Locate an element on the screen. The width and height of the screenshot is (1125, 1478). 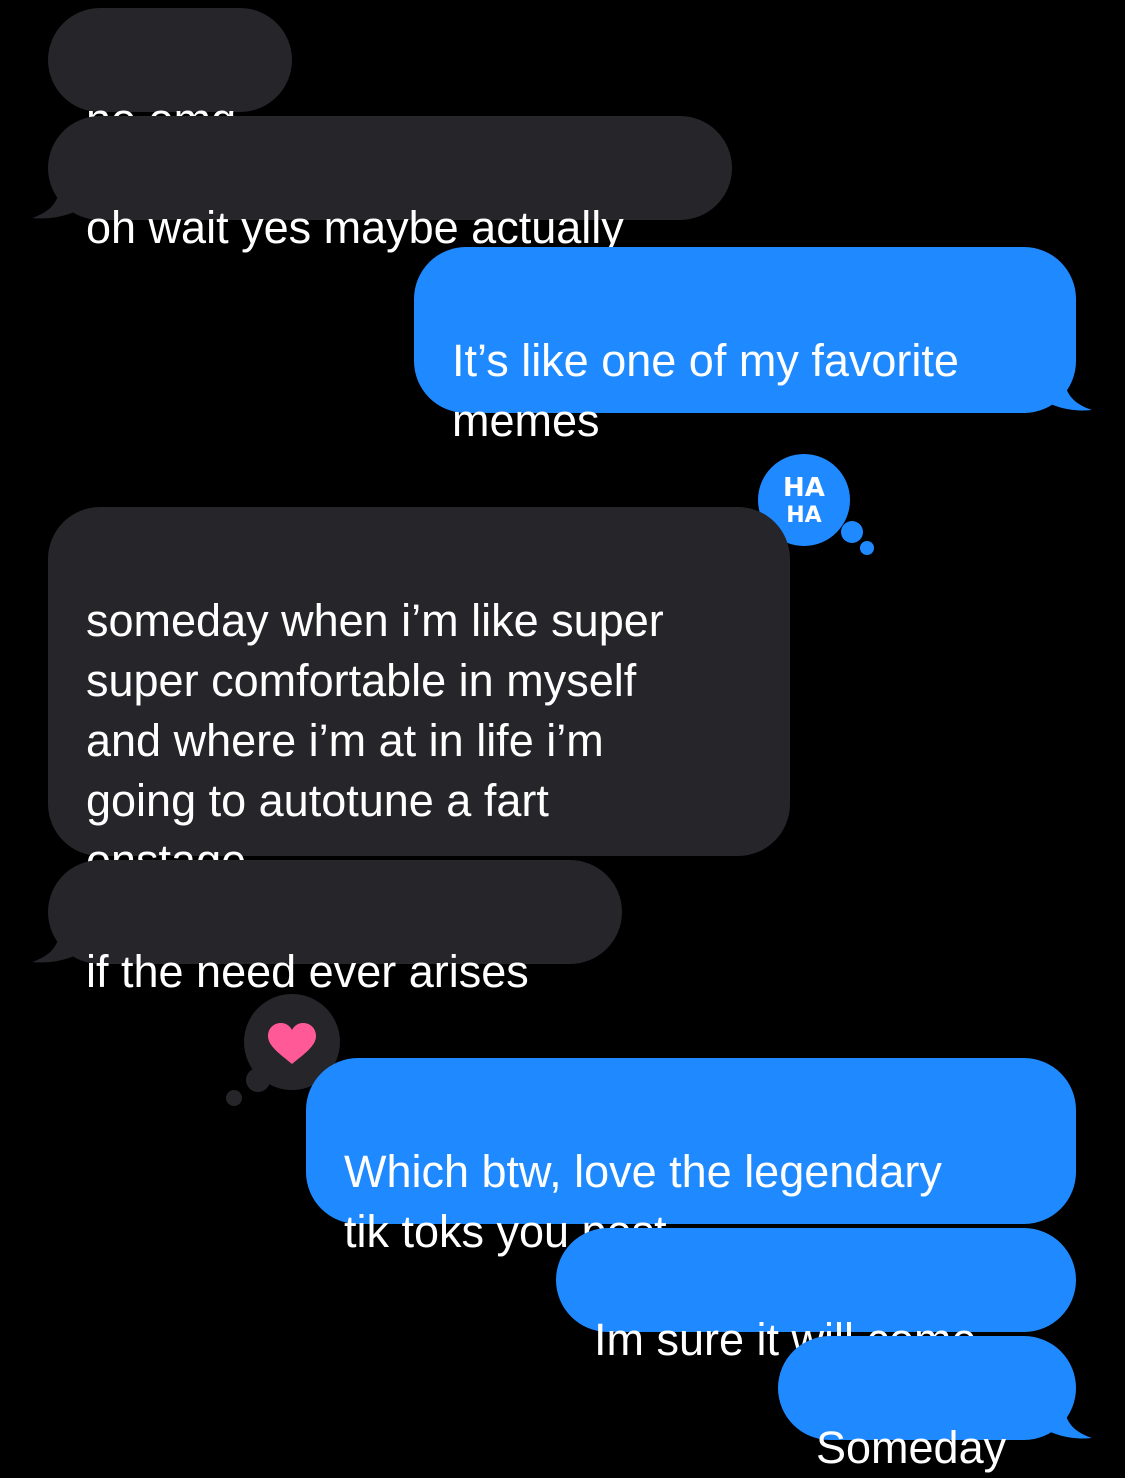
haha-label-top: HA is located at coordinates (804, 488).